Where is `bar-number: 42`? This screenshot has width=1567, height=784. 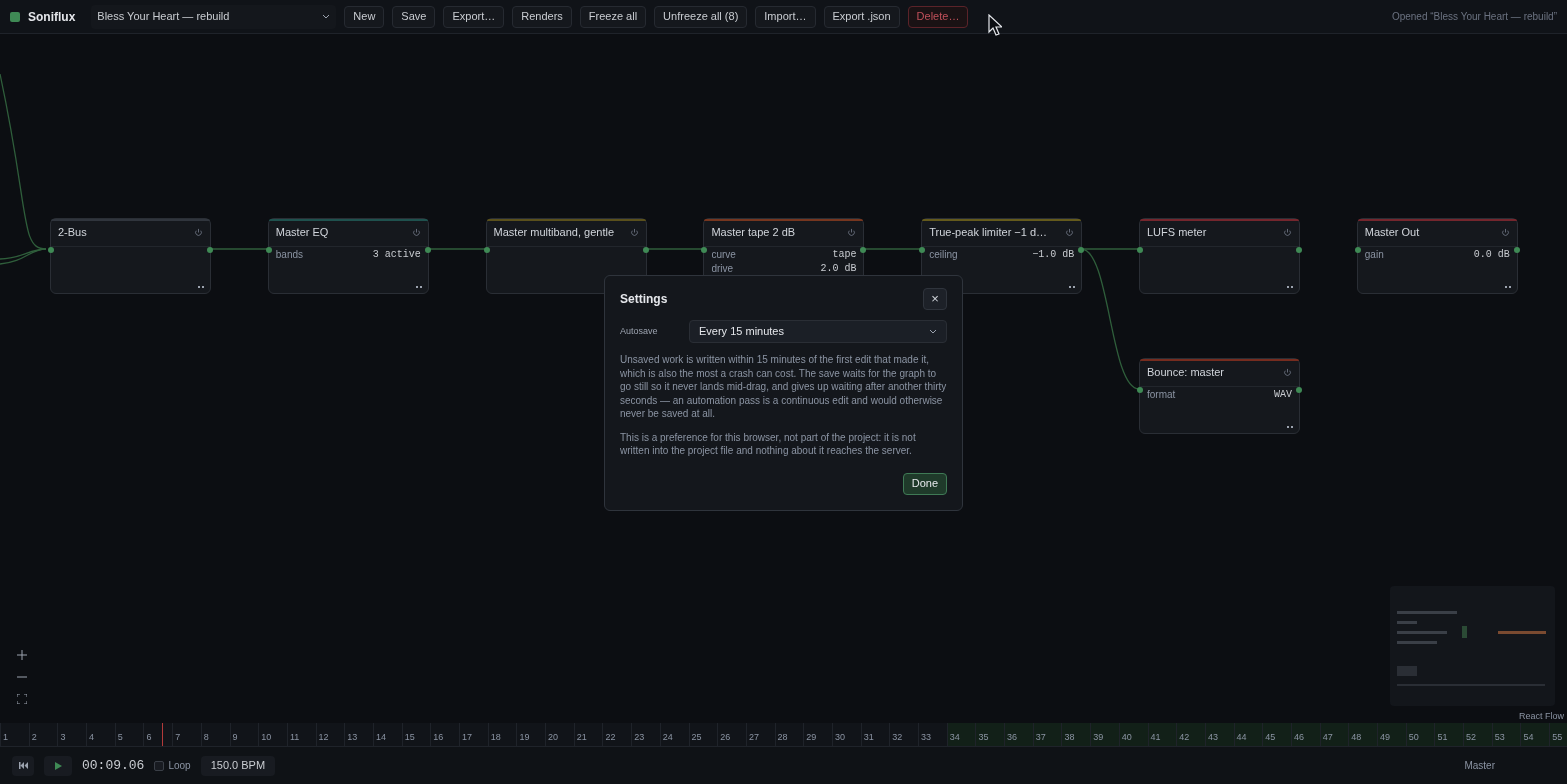
bar-number: 42 is located at coordinates (1184, 737).